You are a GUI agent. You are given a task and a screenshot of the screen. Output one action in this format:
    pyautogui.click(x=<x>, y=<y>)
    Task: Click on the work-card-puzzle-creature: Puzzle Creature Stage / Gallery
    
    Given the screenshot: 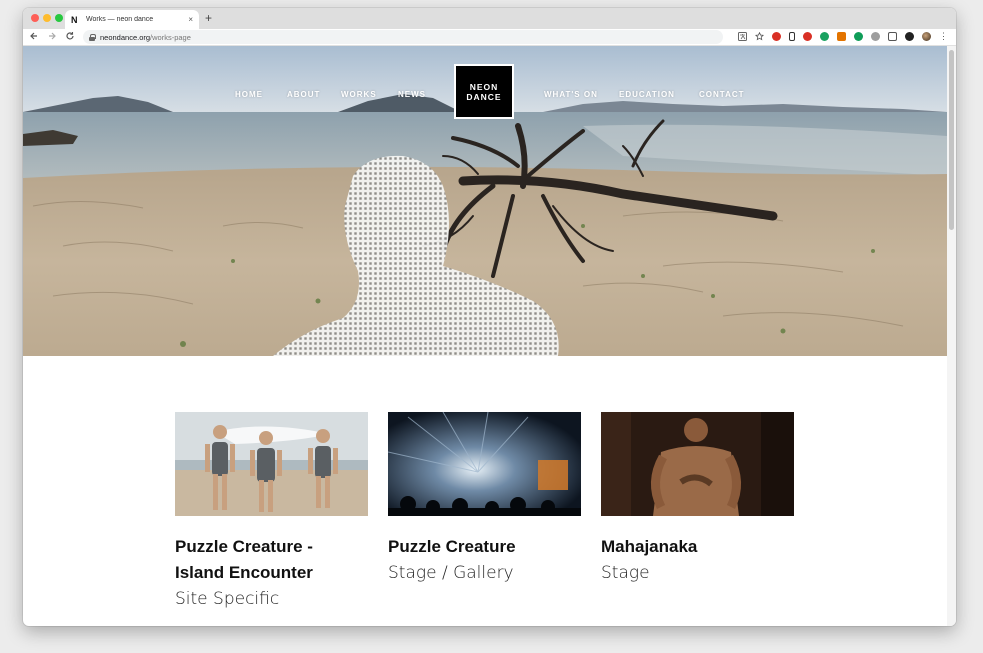 What is the action you would take?
    pyautogui.click(x=484, y=499)
    